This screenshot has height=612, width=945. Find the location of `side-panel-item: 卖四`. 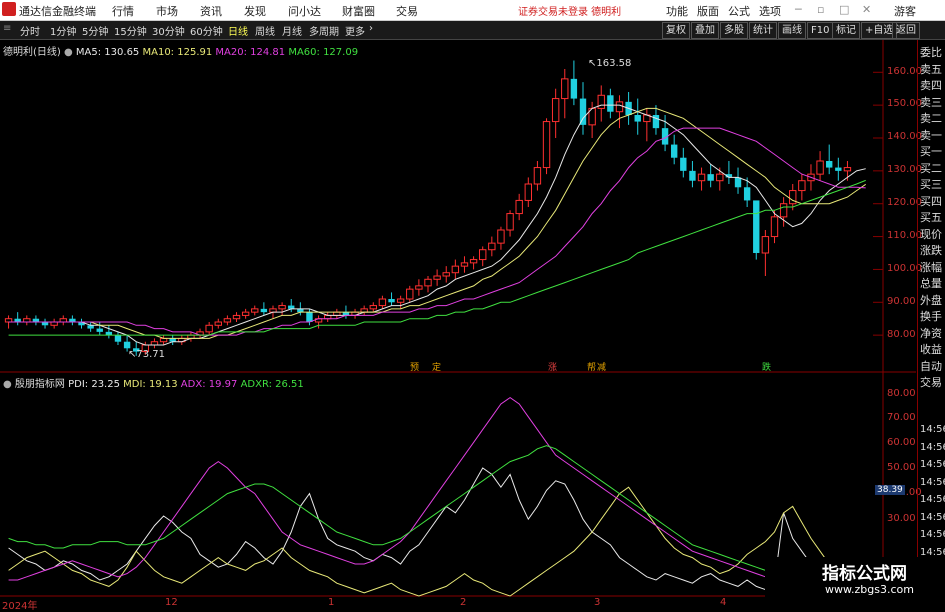

side-panel-item: 卖四 is located at coordinates (931, 85).